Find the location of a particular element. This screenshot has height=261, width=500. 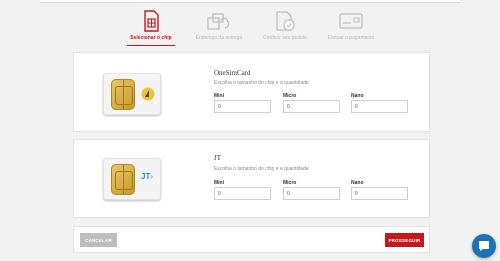

chat-icon is located at coordinates (484, 246).